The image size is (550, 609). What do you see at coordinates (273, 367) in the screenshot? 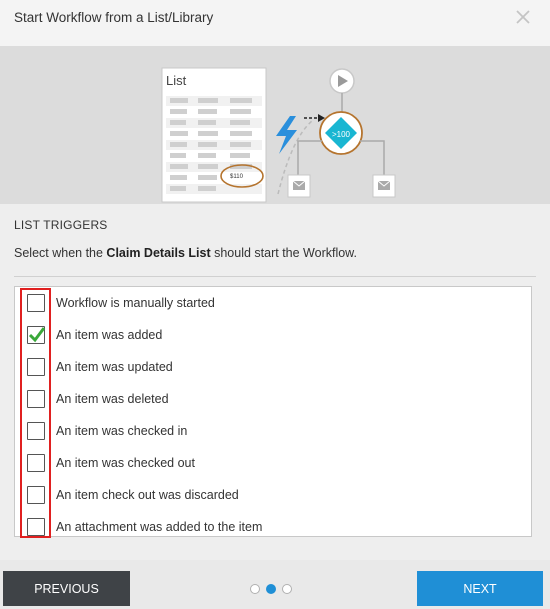
I see `trigger-row: An item was updated` at bounding box center [273, 367].